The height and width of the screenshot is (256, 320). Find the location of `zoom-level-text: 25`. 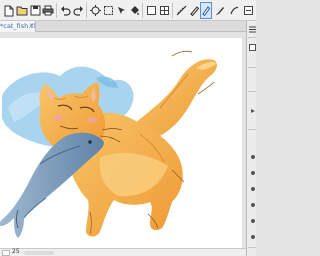

zoom-level-text: 25 is located at coordinates (16, 251).